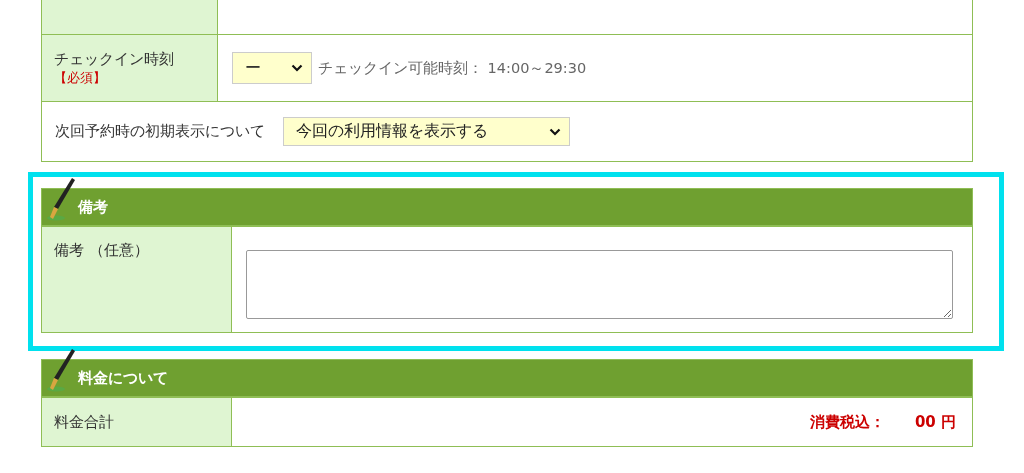 The width and height of the screenshot is (1024, 473). Describe the element at coordinates (123, 378) in the screenshot. I see `section-title: 料金について` at that location.